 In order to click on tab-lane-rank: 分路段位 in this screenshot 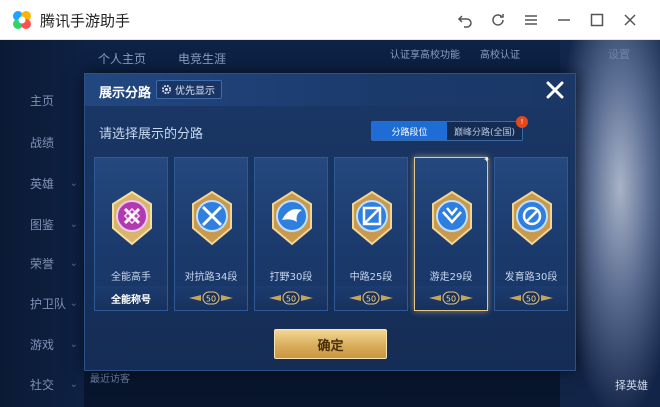, I will do `click(409, 131)`.